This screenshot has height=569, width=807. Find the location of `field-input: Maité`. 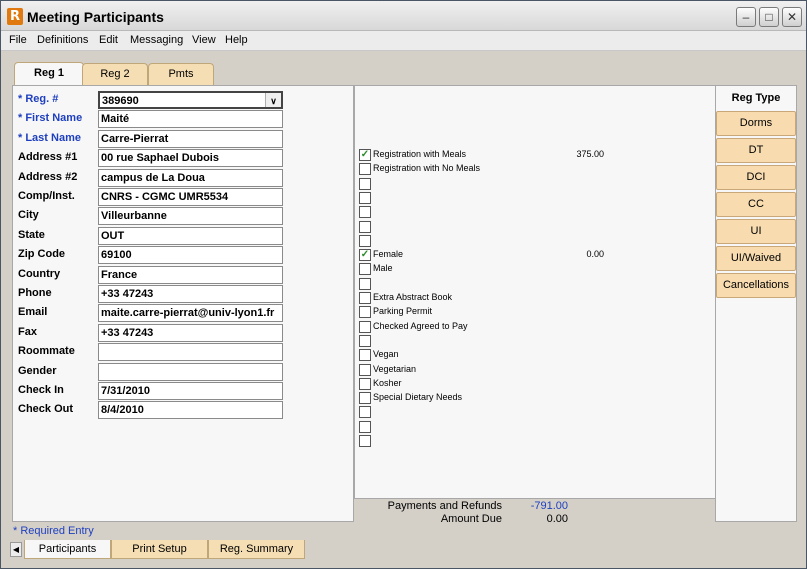

field-input: Maité is located at coordinates (190, 119).